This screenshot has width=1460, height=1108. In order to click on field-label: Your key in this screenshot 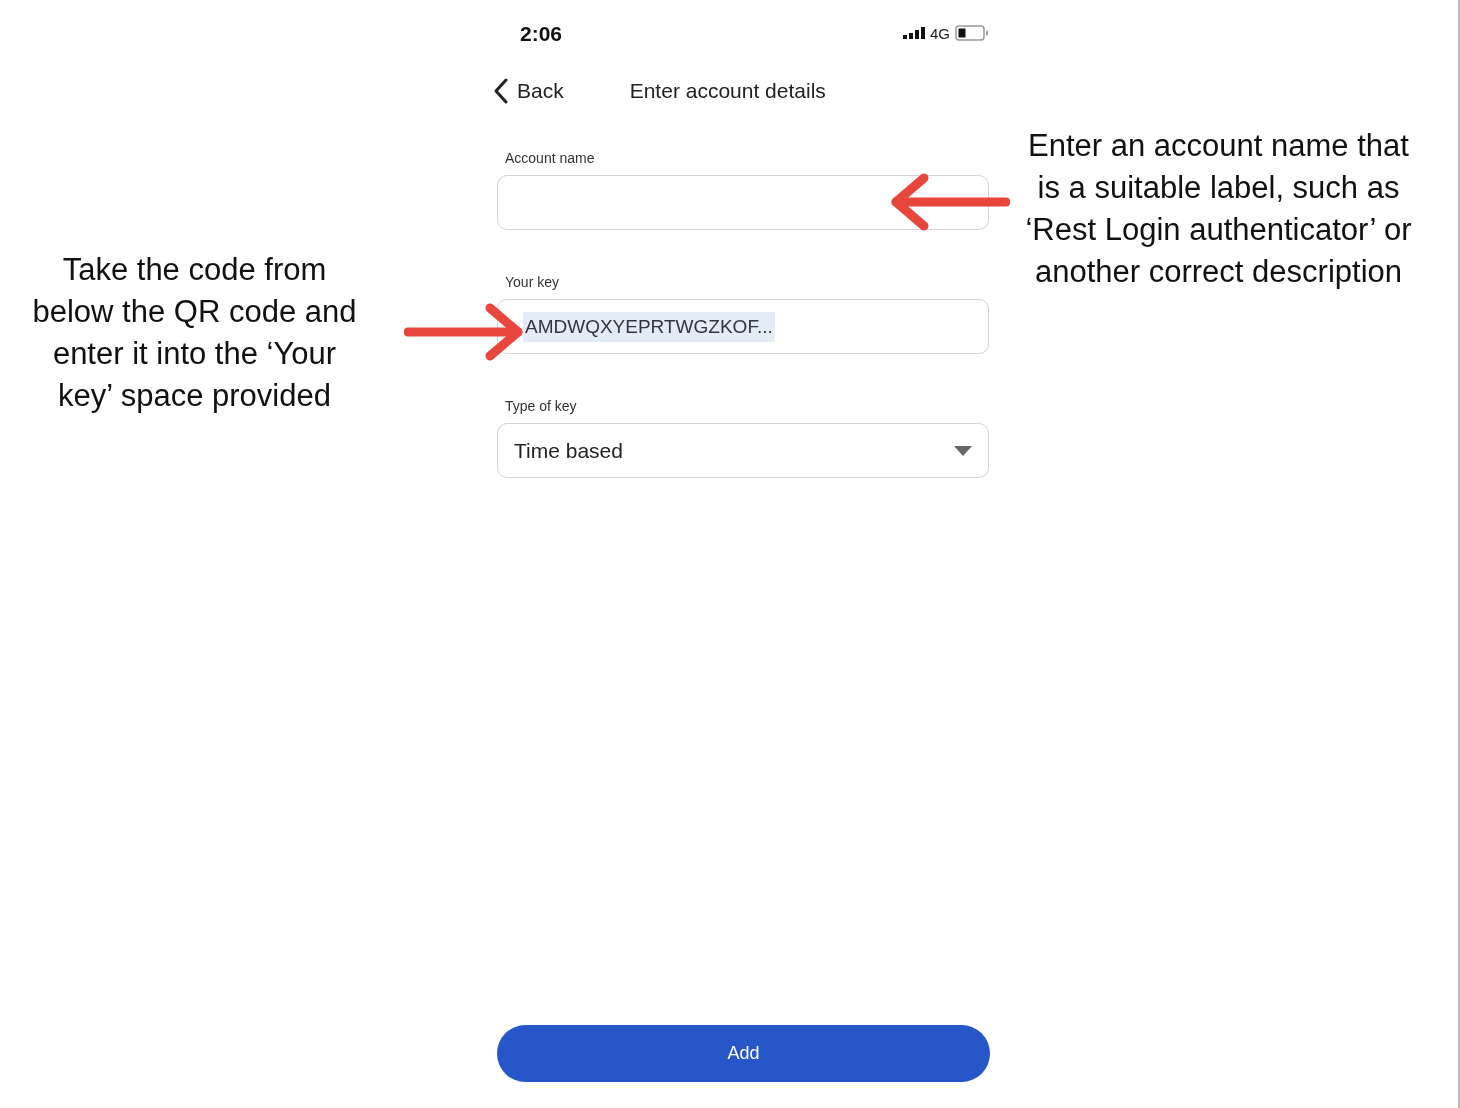, I will do `click(532, 282)`.